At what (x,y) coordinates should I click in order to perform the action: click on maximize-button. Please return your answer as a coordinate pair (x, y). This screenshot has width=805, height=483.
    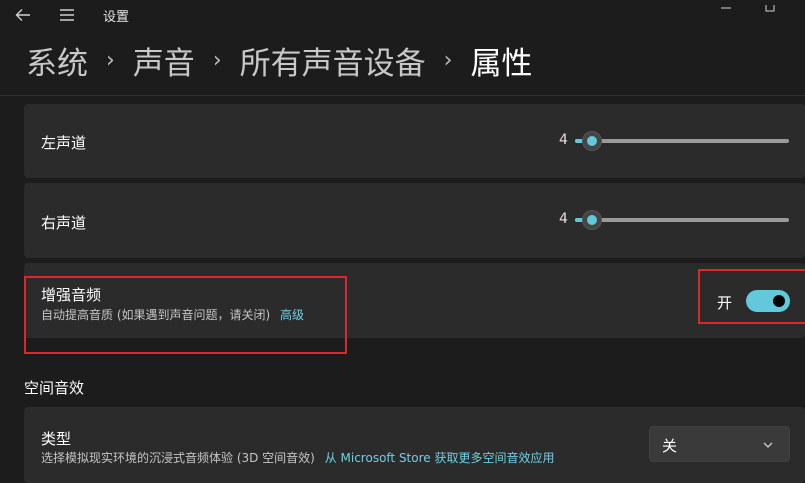
    Looking at the image, I should click on (770, 6).